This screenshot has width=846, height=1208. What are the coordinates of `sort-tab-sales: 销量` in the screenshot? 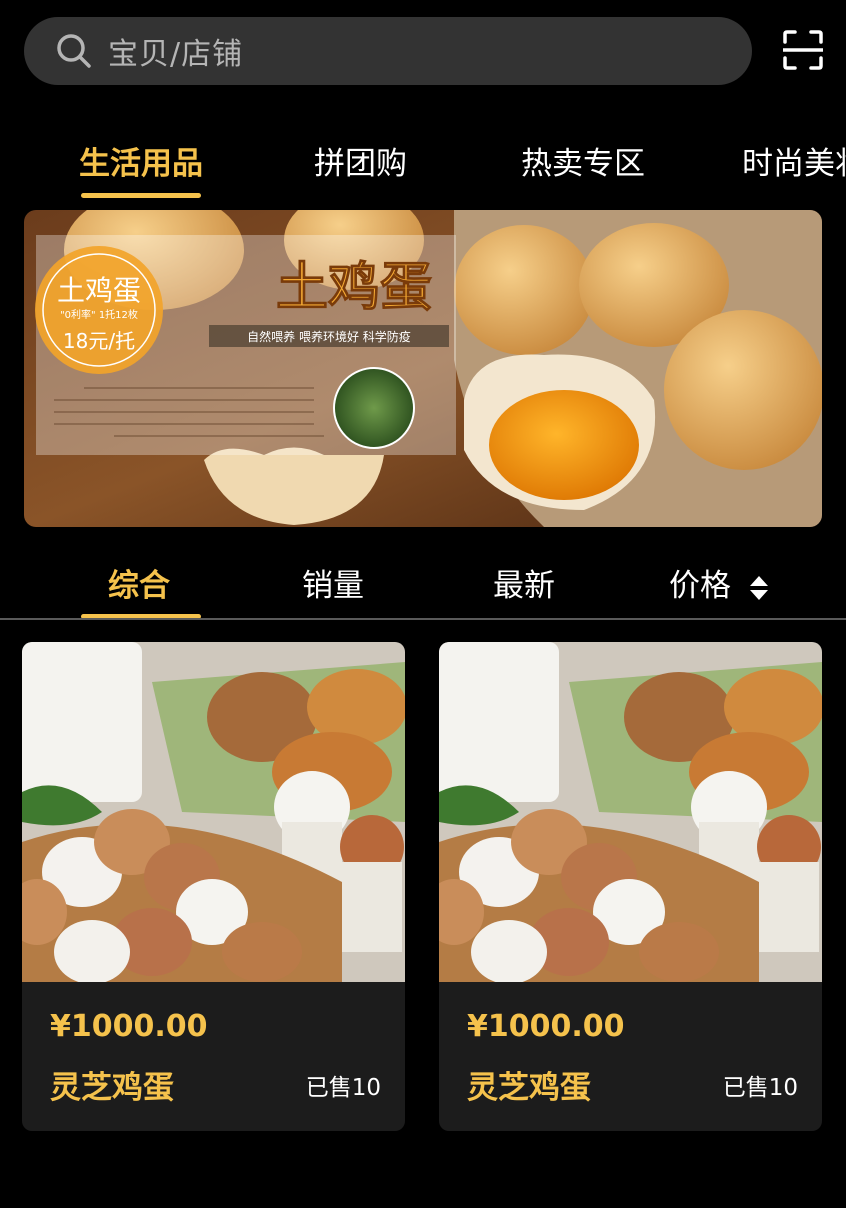 It's located at (333, 582).